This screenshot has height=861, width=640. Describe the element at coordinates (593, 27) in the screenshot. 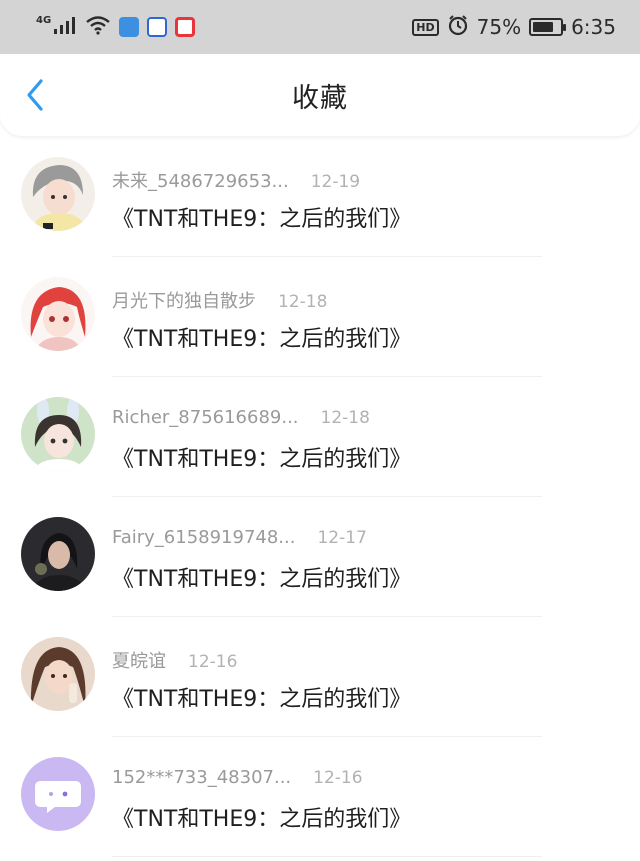

I see `clock: 6:35` at that location.